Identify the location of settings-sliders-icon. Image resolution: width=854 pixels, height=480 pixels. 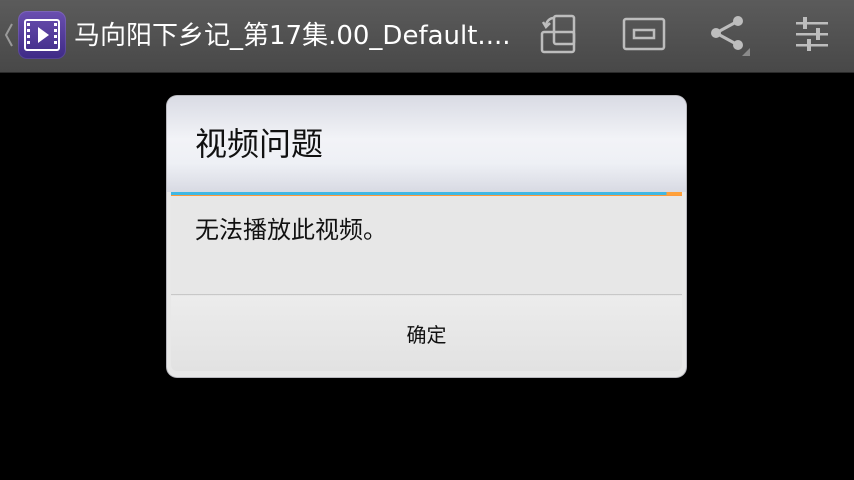
(812, 36).